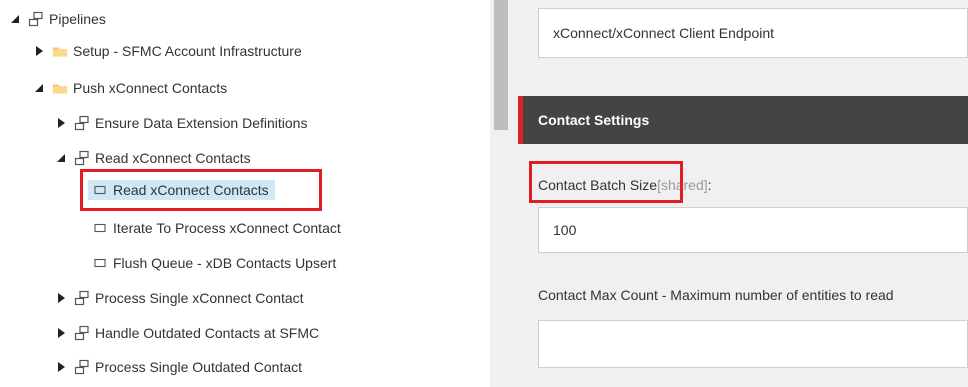 This screenshot has width=968, height=387. I want to click on tree-node-label: Push xConnect Contacts, so click(150, 88).